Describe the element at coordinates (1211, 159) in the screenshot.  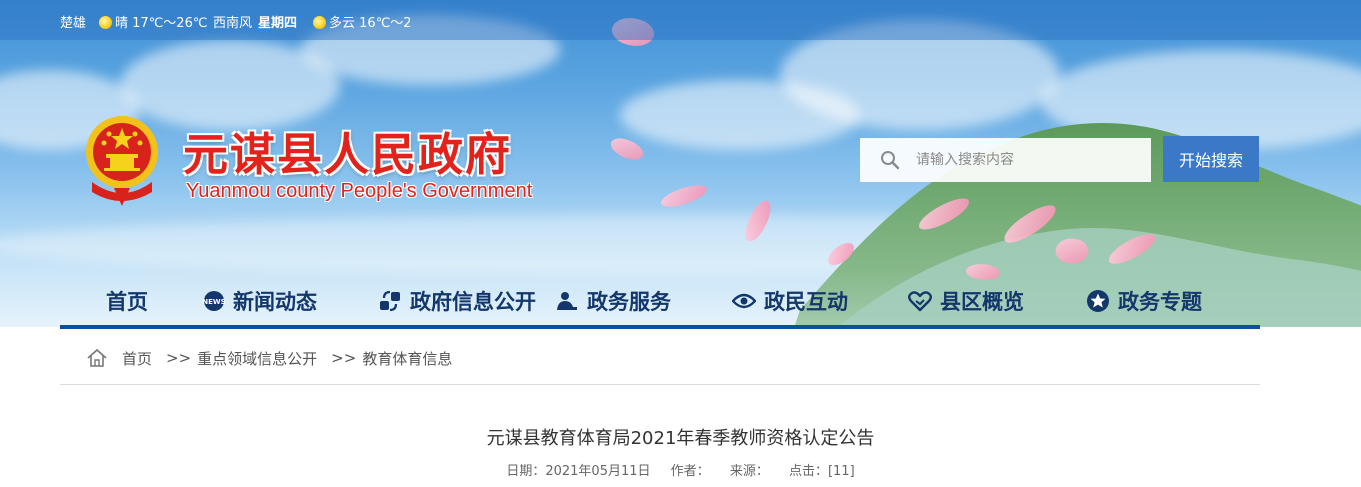
I see `search-button: 开始搜索` at that location.